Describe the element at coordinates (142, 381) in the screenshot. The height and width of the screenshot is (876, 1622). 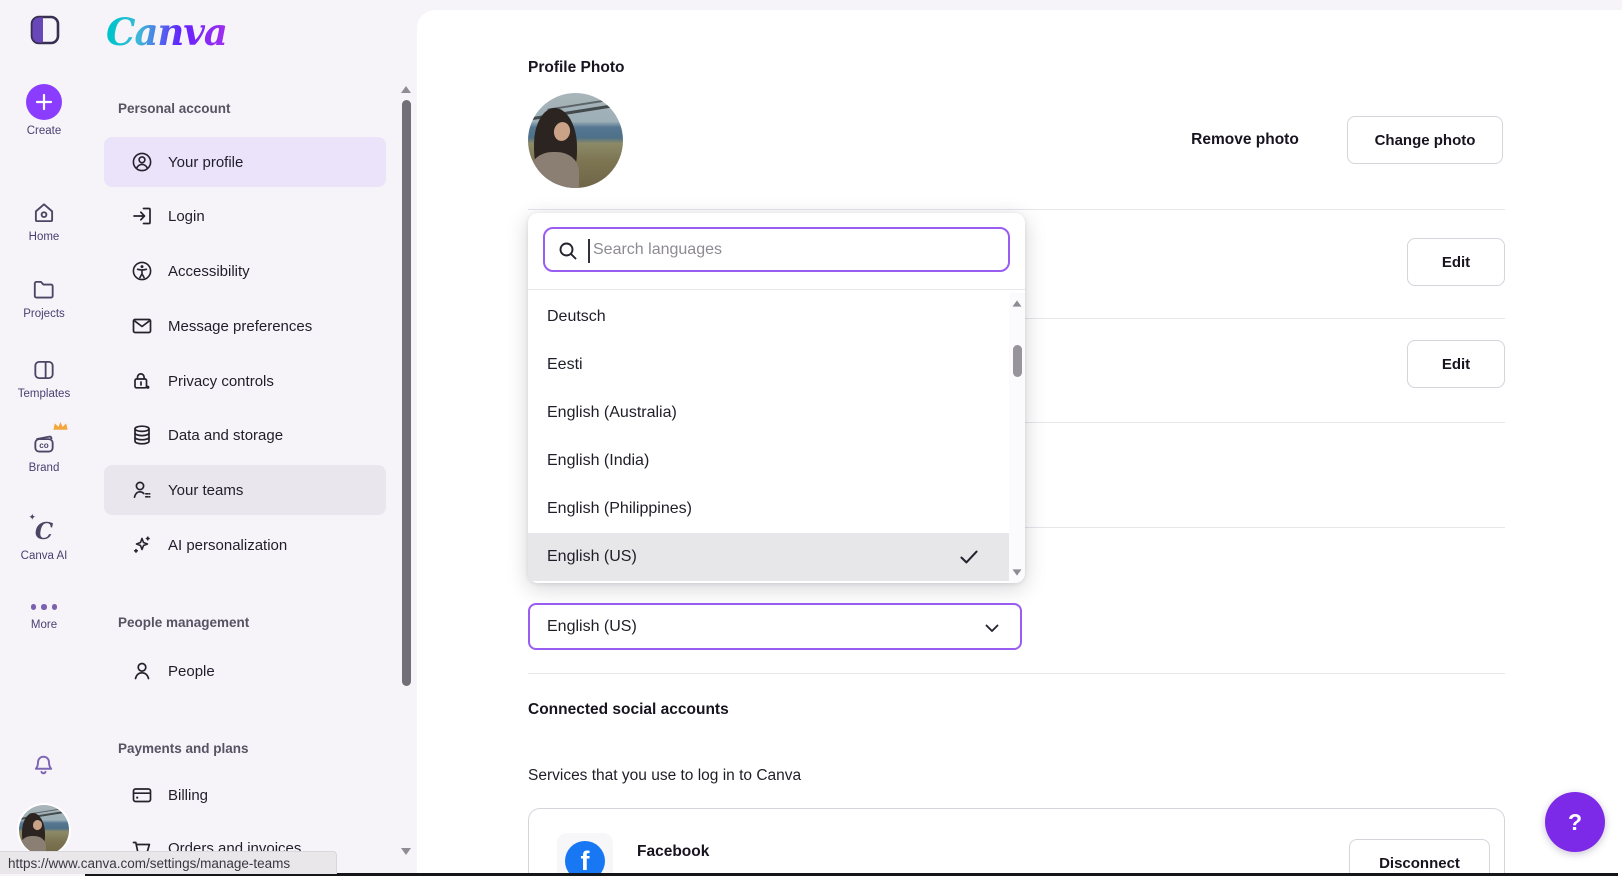
I see `lock-icon` at that location.